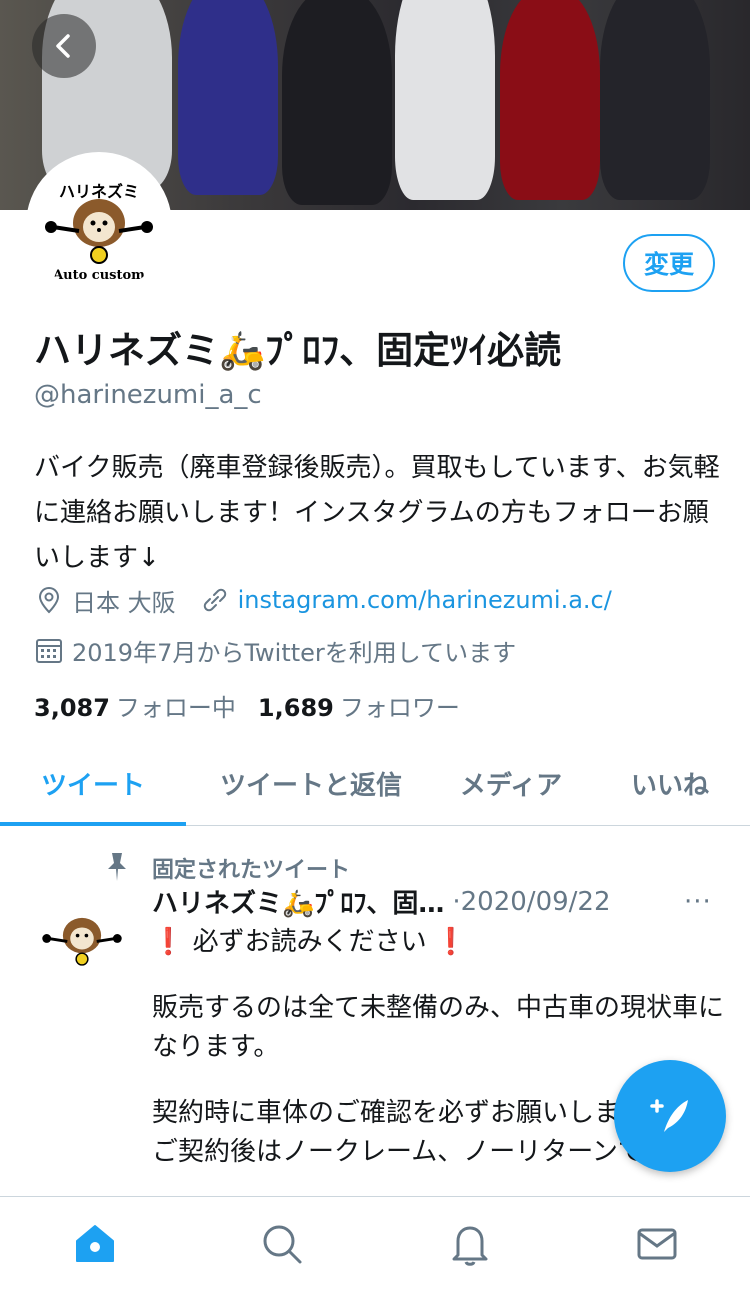 The height and width of the screenshot is (1294, 750). Describe the element at coordinates (298, 350) in the screenshot. I see `display-name: ハリネズミ🛵ﾌﾟﾛﾌ、固定ﾂｲ必読` at that location.